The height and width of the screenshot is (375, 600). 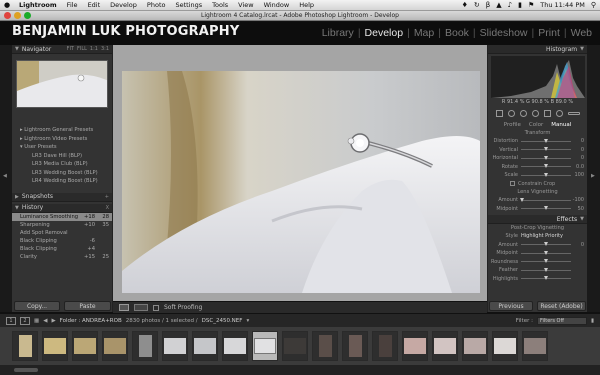 I want to click on filmstrip-scrollbar, so click(x=300, y=370).